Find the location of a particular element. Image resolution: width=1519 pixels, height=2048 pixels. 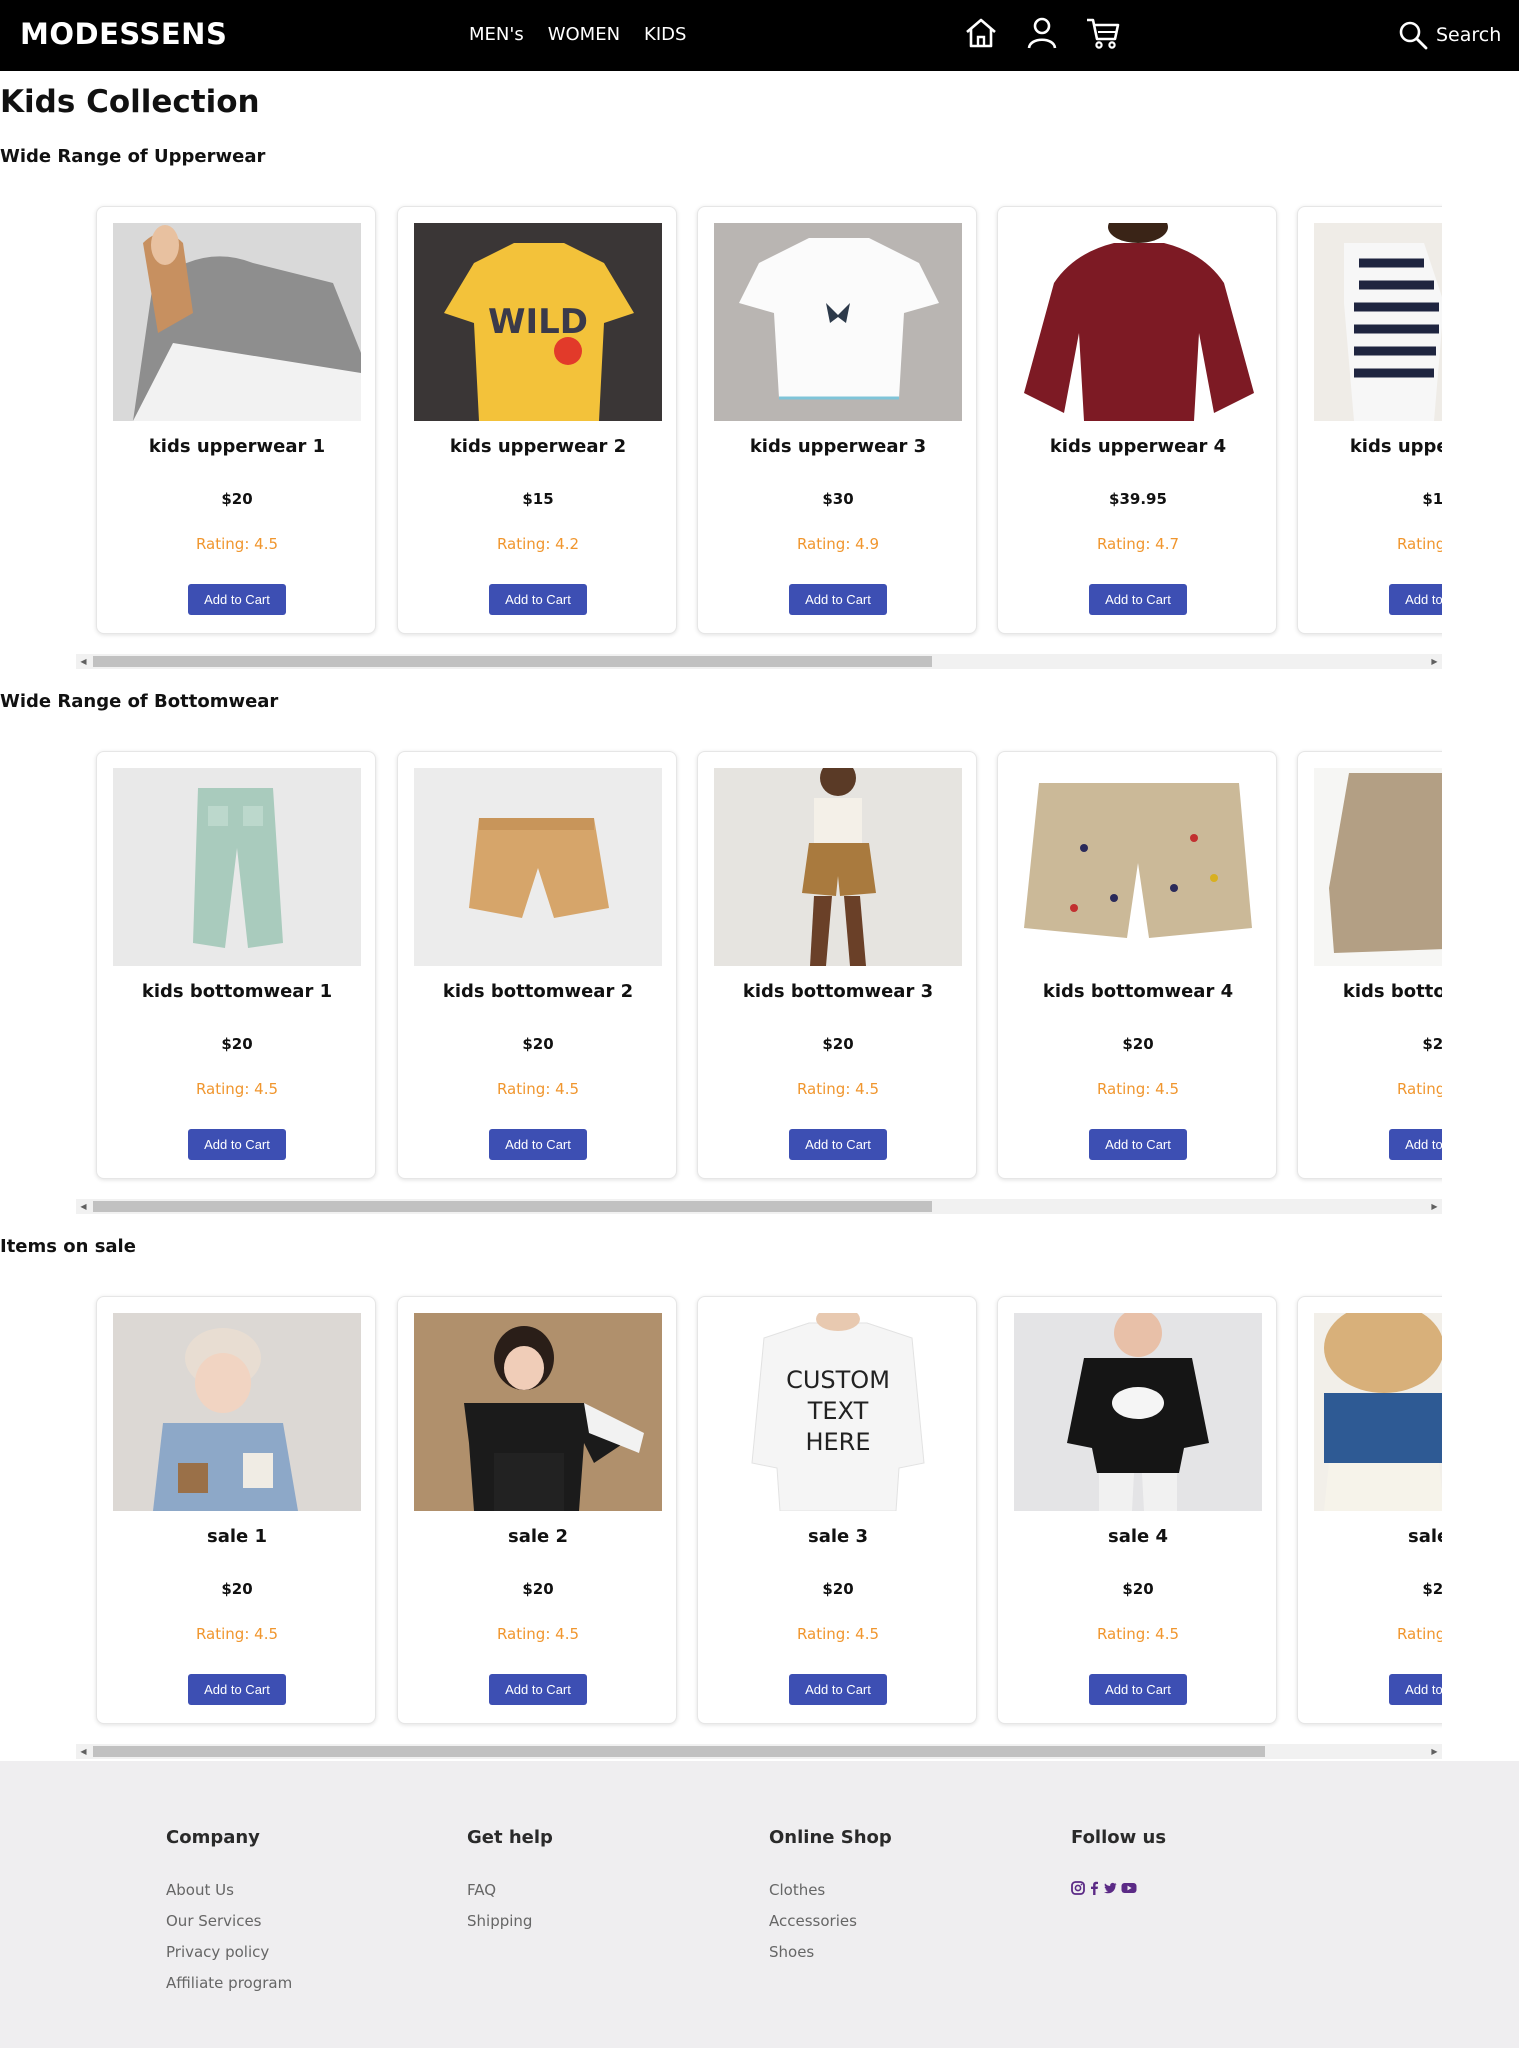

footer-link-affiliate-program: Affiliate program is located at coordinates (229, 1983).